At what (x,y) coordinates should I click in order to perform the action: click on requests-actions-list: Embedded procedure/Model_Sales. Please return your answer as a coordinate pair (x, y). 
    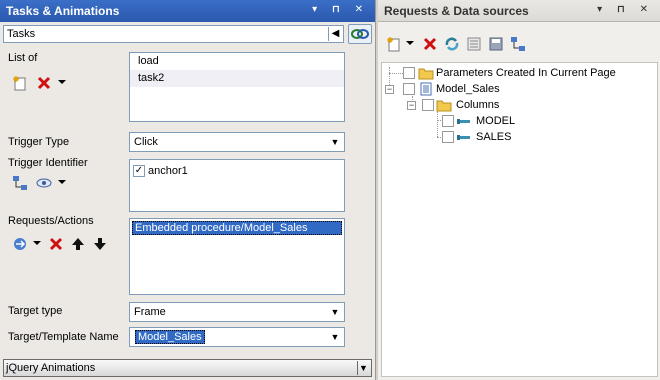
    Looking at the image, I should click on (237, 256).